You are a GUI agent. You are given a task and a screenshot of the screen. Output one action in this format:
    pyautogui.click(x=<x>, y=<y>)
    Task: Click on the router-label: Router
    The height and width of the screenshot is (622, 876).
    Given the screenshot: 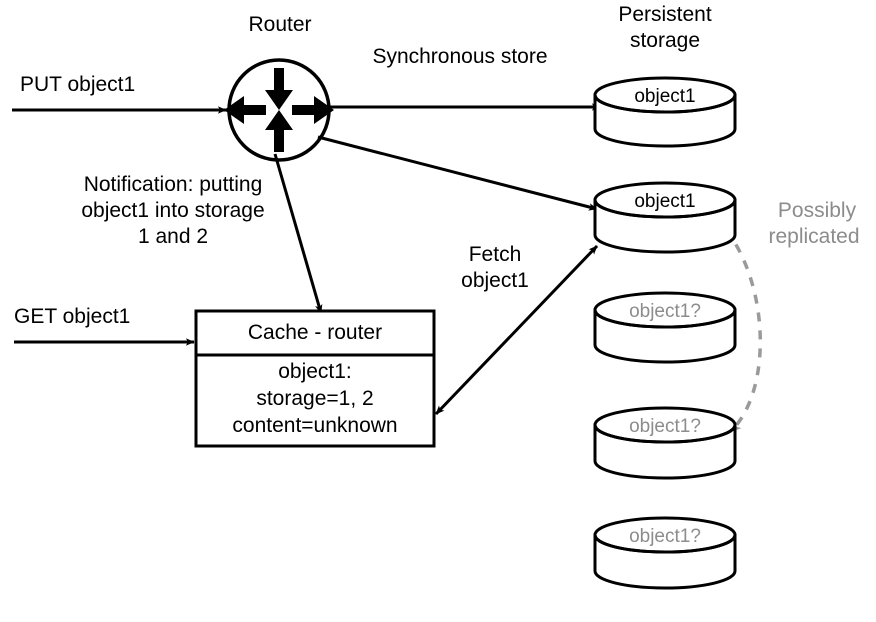 What is the action you would take?
    pyautogui.click(x=280, y=24)
    